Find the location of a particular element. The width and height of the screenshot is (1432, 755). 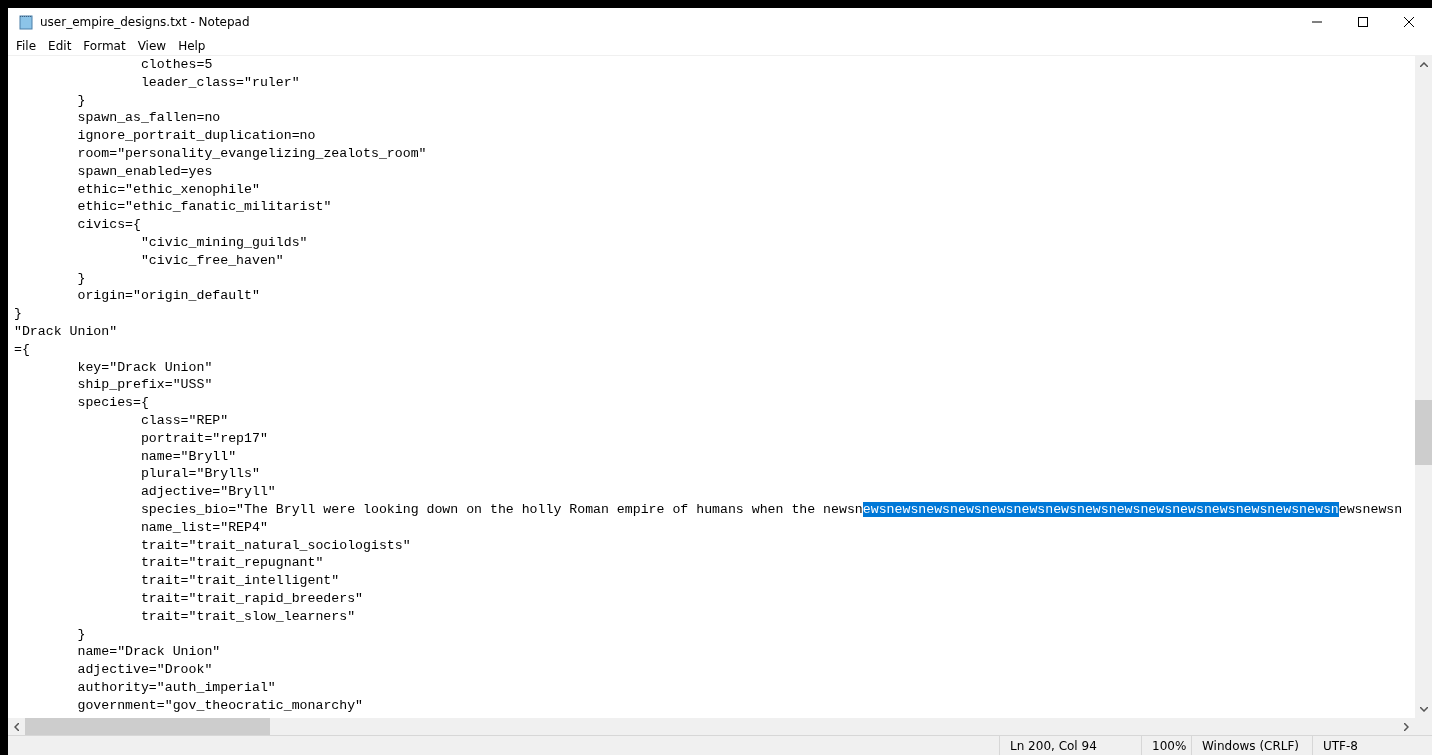

menu-item: View is located at coordinates (152, 45).